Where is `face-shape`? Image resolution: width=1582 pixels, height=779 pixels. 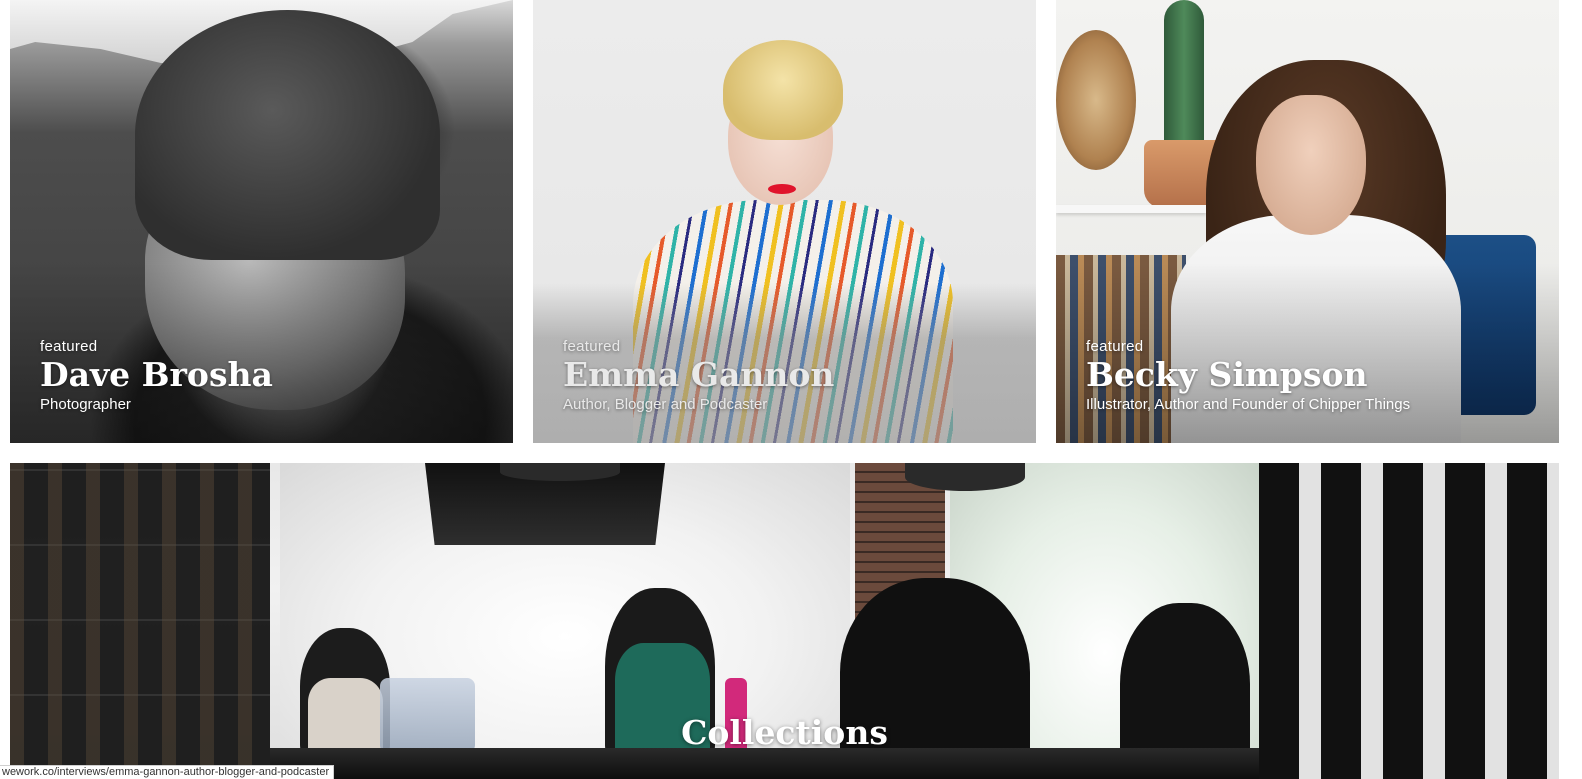 face-shape is located at coordinates (1311, 165).